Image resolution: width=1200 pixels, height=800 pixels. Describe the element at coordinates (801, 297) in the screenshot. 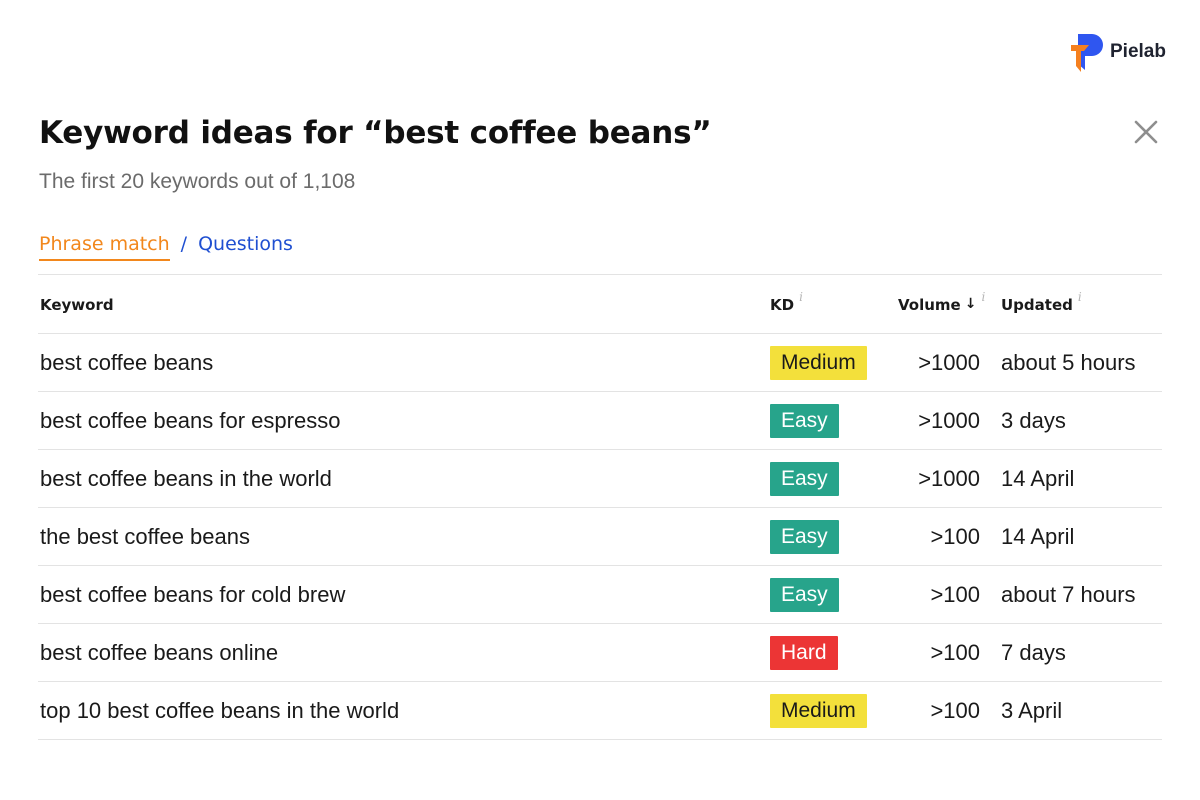

I see `kd-info-icon: i` at that location.